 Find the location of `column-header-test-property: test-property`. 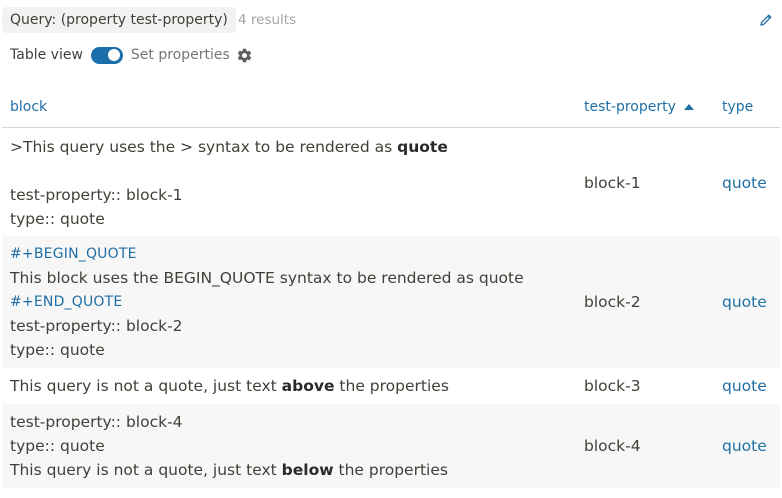

column-header-test-property: test-property is located at coordinates (645, 107).